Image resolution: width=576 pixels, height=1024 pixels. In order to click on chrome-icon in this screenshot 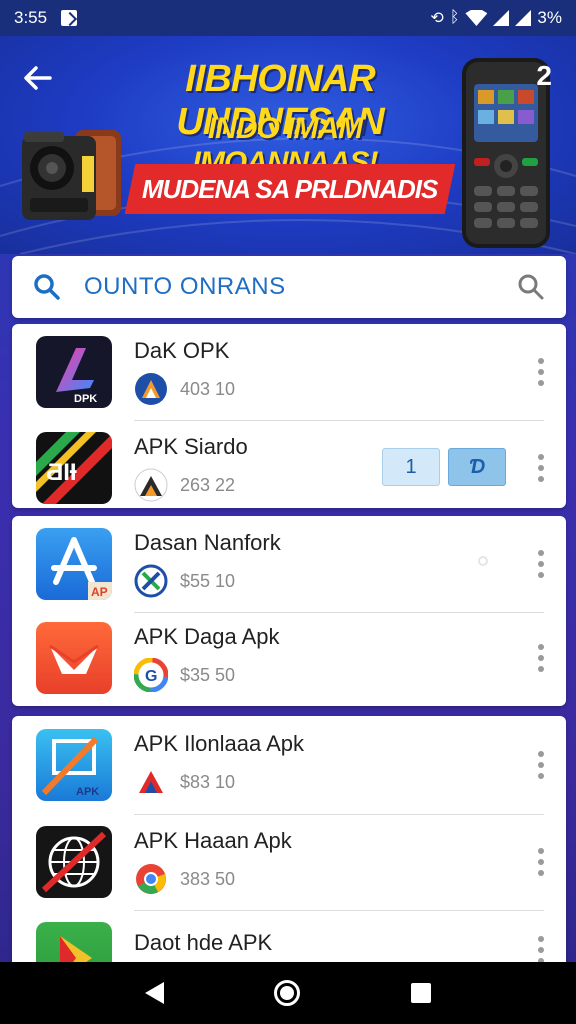, I will do `click(151, 879)`.